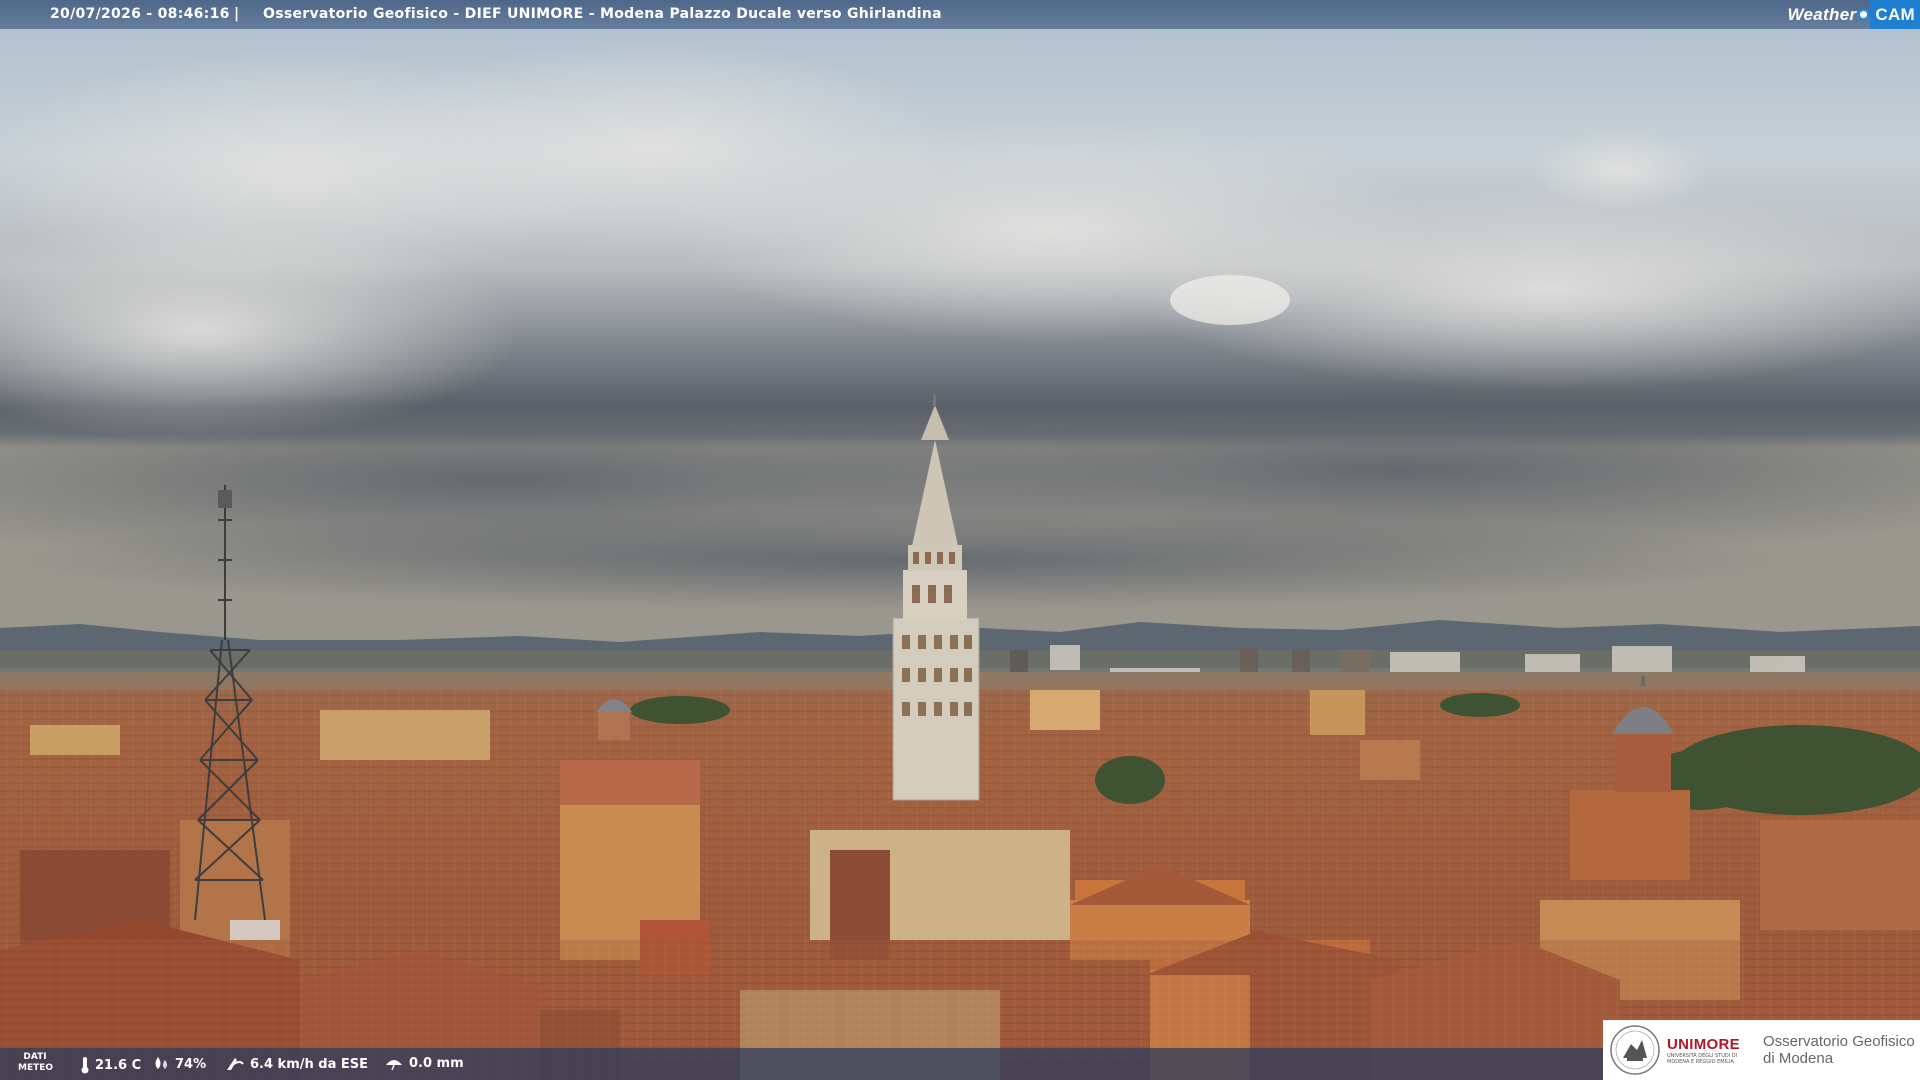 This screenshot has width=1920, height=1080. What do you see at coordinates (1635, 1050) in the screenshot?
I see `university-seal-icon` at bounding box center [1635, 1050].